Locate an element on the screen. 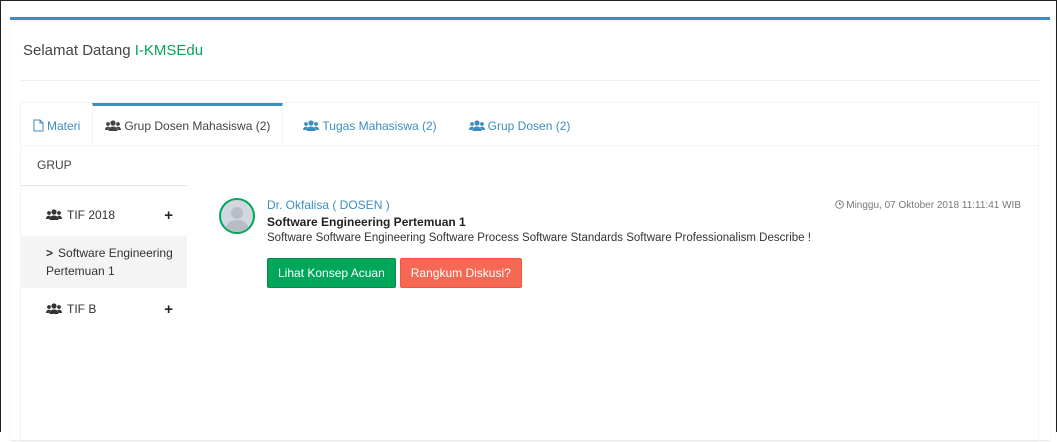 The image size is (1059, 442). lihat-konsep-acuan-button: Lihat Konsep Acuan is located at coordinates (331, 273).